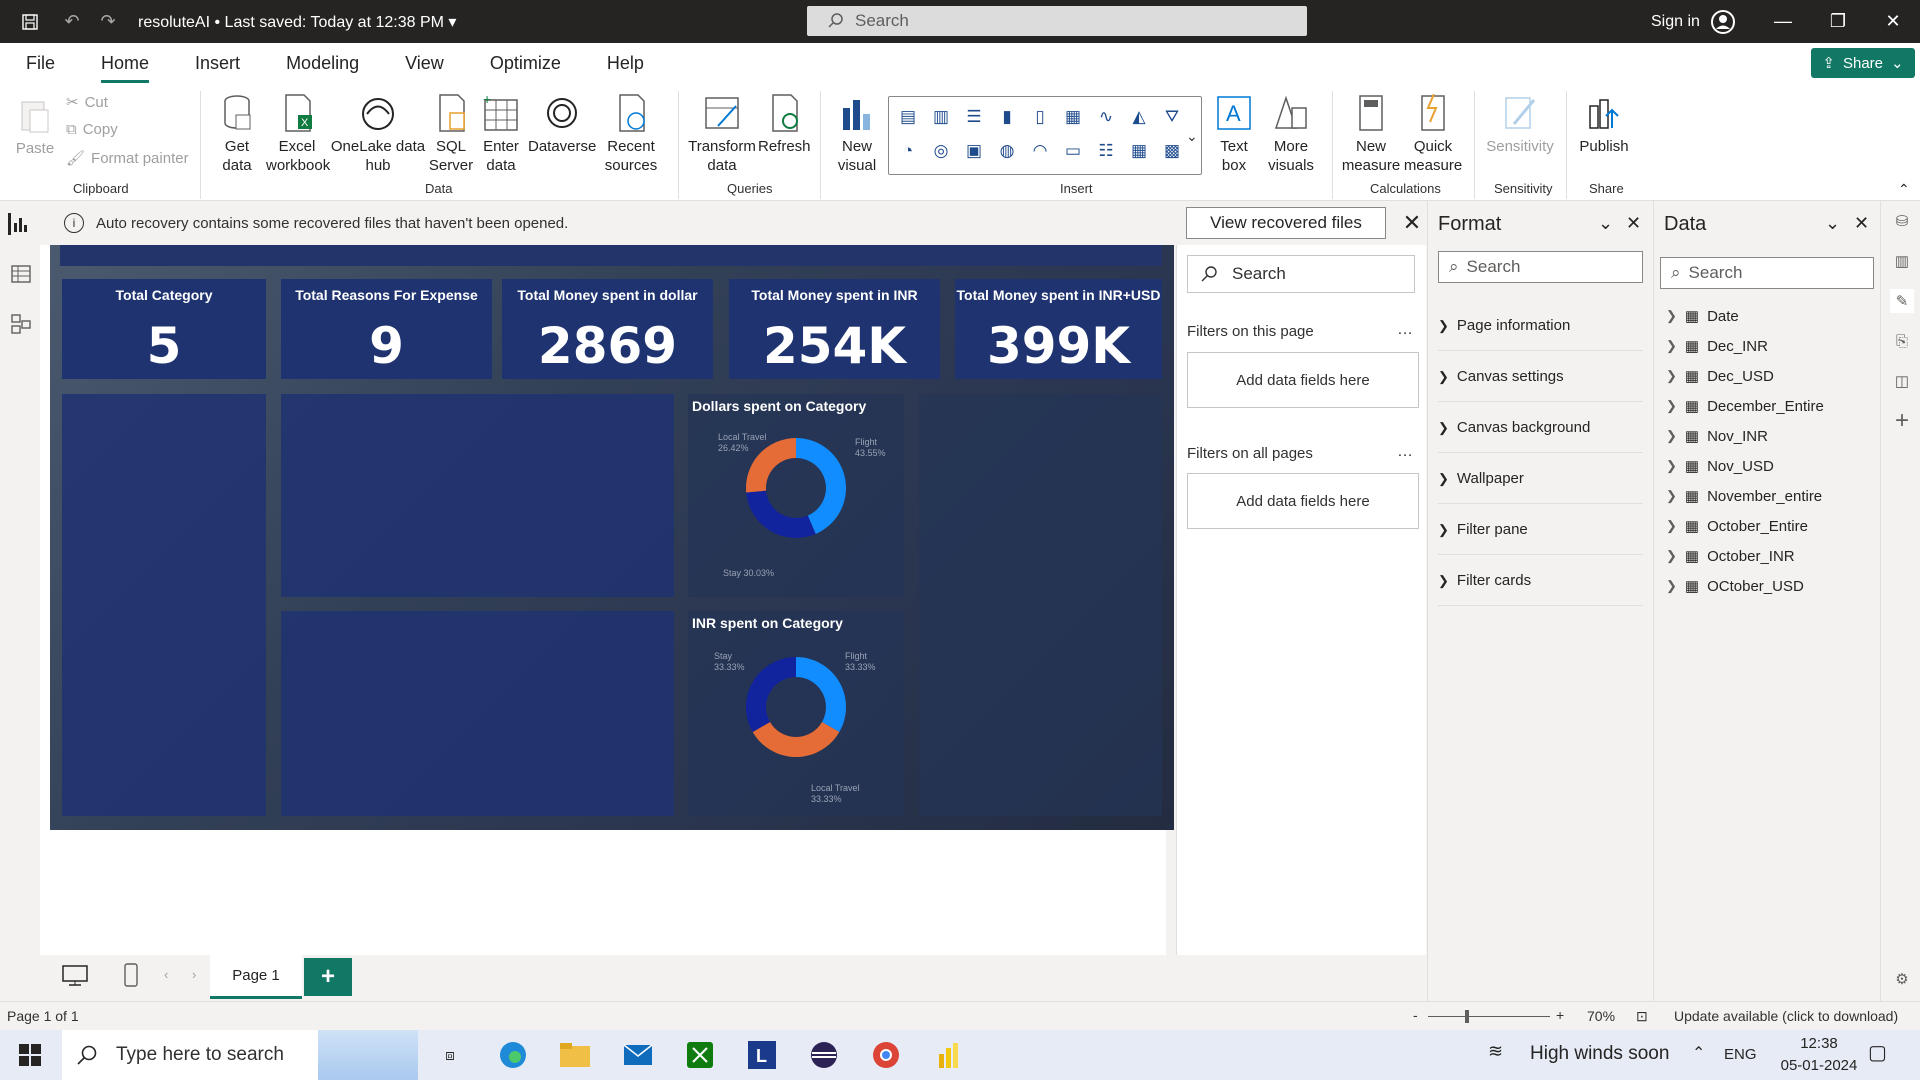 This screenshot has height=1080, width=1920. Describe the element at coordinates (1737, 526) in the screenshot. I see `table-item: ❯ ▦ October_Entire` at that location.